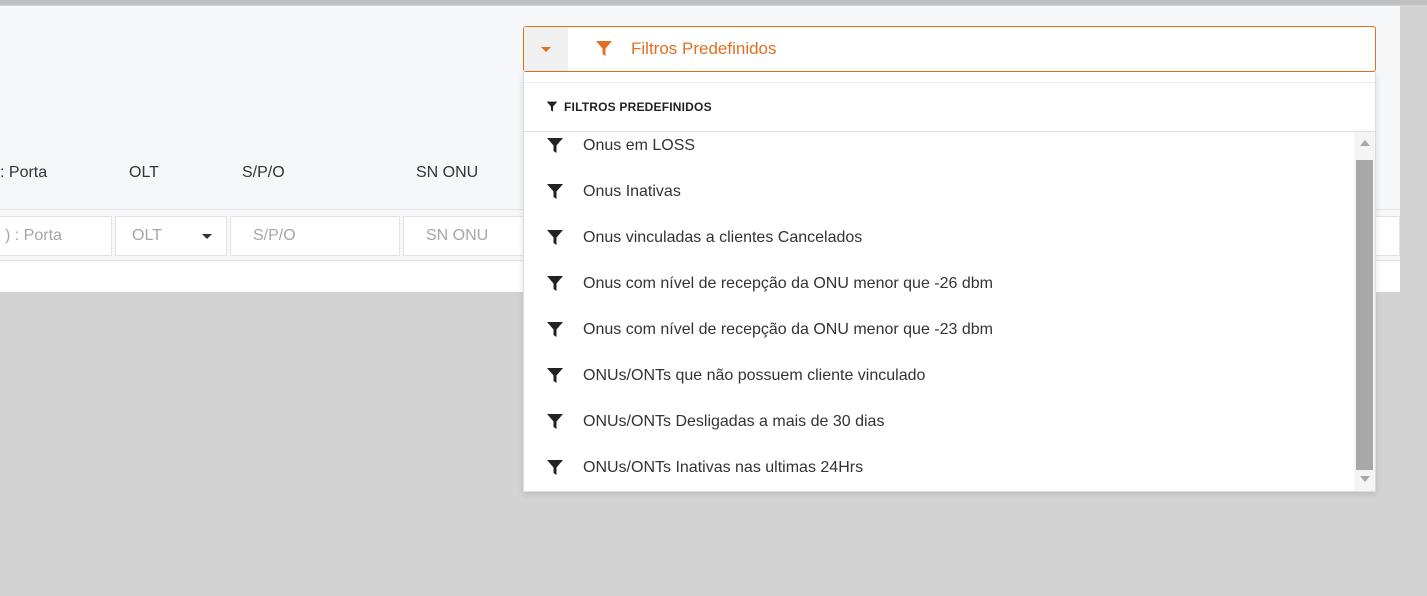 Image resolution: width=1427 pixels, height=596 pixels. I want to click on dropdown-toggle, so click(546, 49).